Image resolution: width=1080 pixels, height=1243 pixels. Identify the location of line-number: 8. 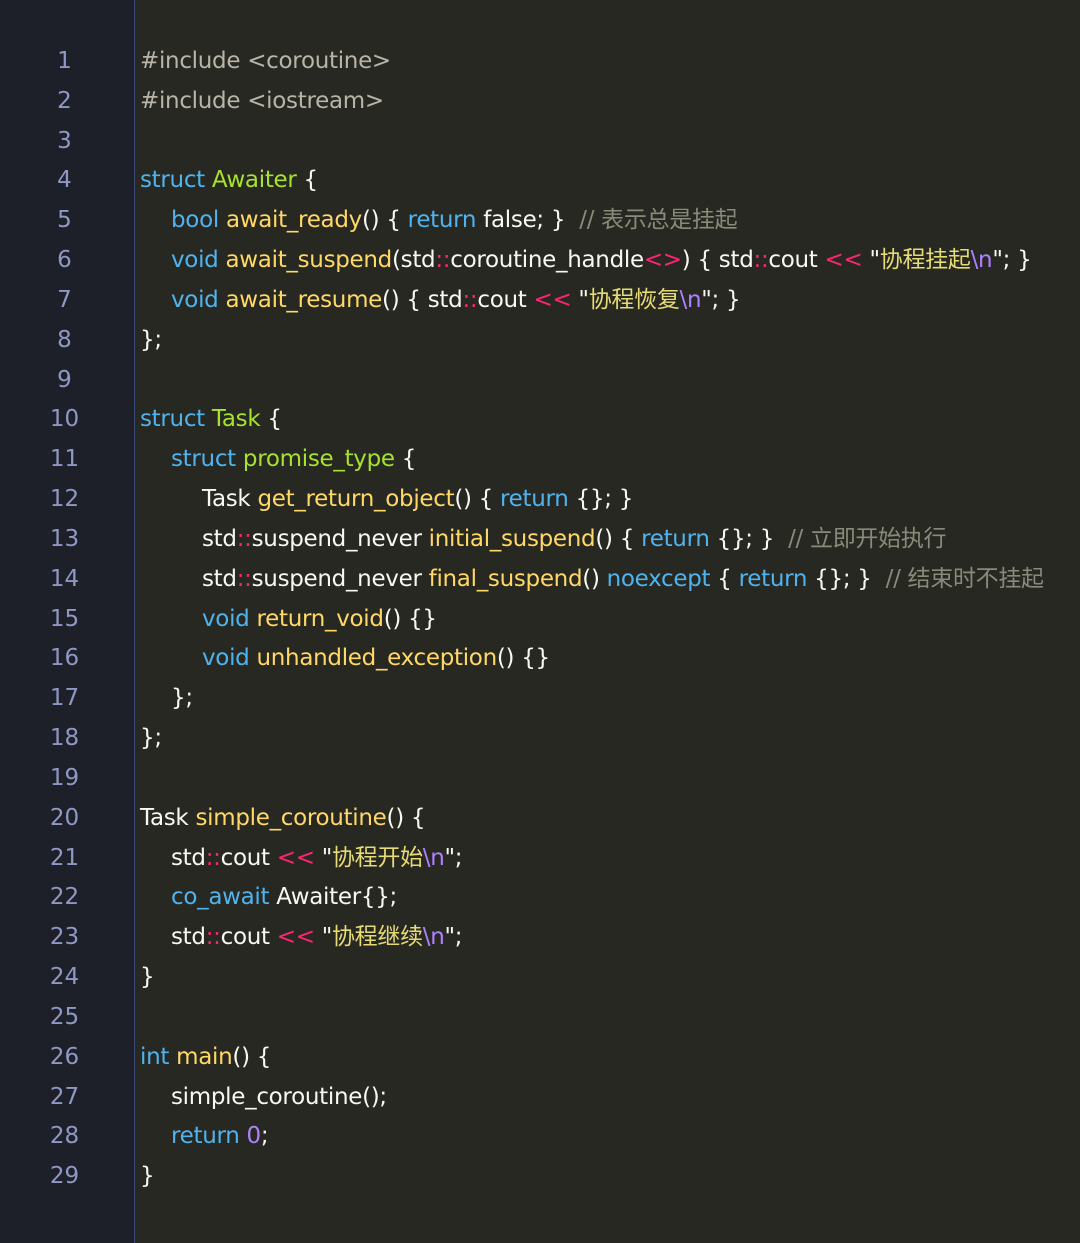
(64, 339).